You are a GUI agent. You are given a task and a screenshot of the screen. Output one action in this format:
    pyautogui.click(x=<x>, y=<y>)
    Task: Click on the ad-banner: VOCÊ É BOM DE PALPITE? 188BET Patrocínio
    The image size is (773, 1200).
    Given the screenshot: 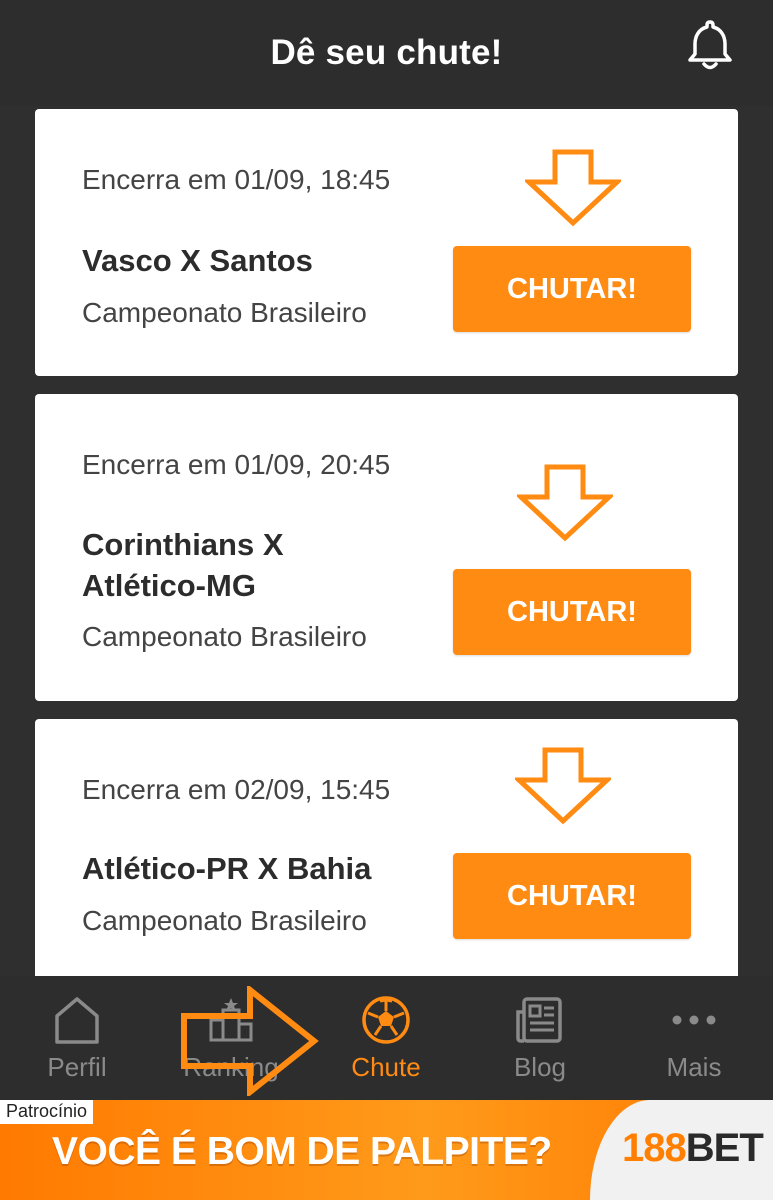 What is the action you would take?
    pyautogui.click(x=386, y=1150)
    